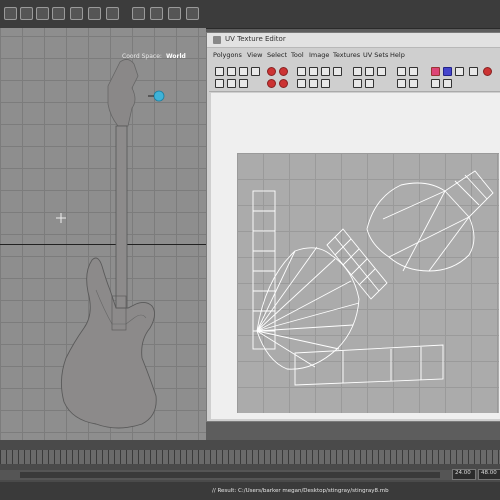 Image resolution: width=500 pixels, height=500 pixels. What do you see at coordinates (308, 308) in the screenshot?
I see `uv-shell-fan-bottom` at bounding box center [308, 308].